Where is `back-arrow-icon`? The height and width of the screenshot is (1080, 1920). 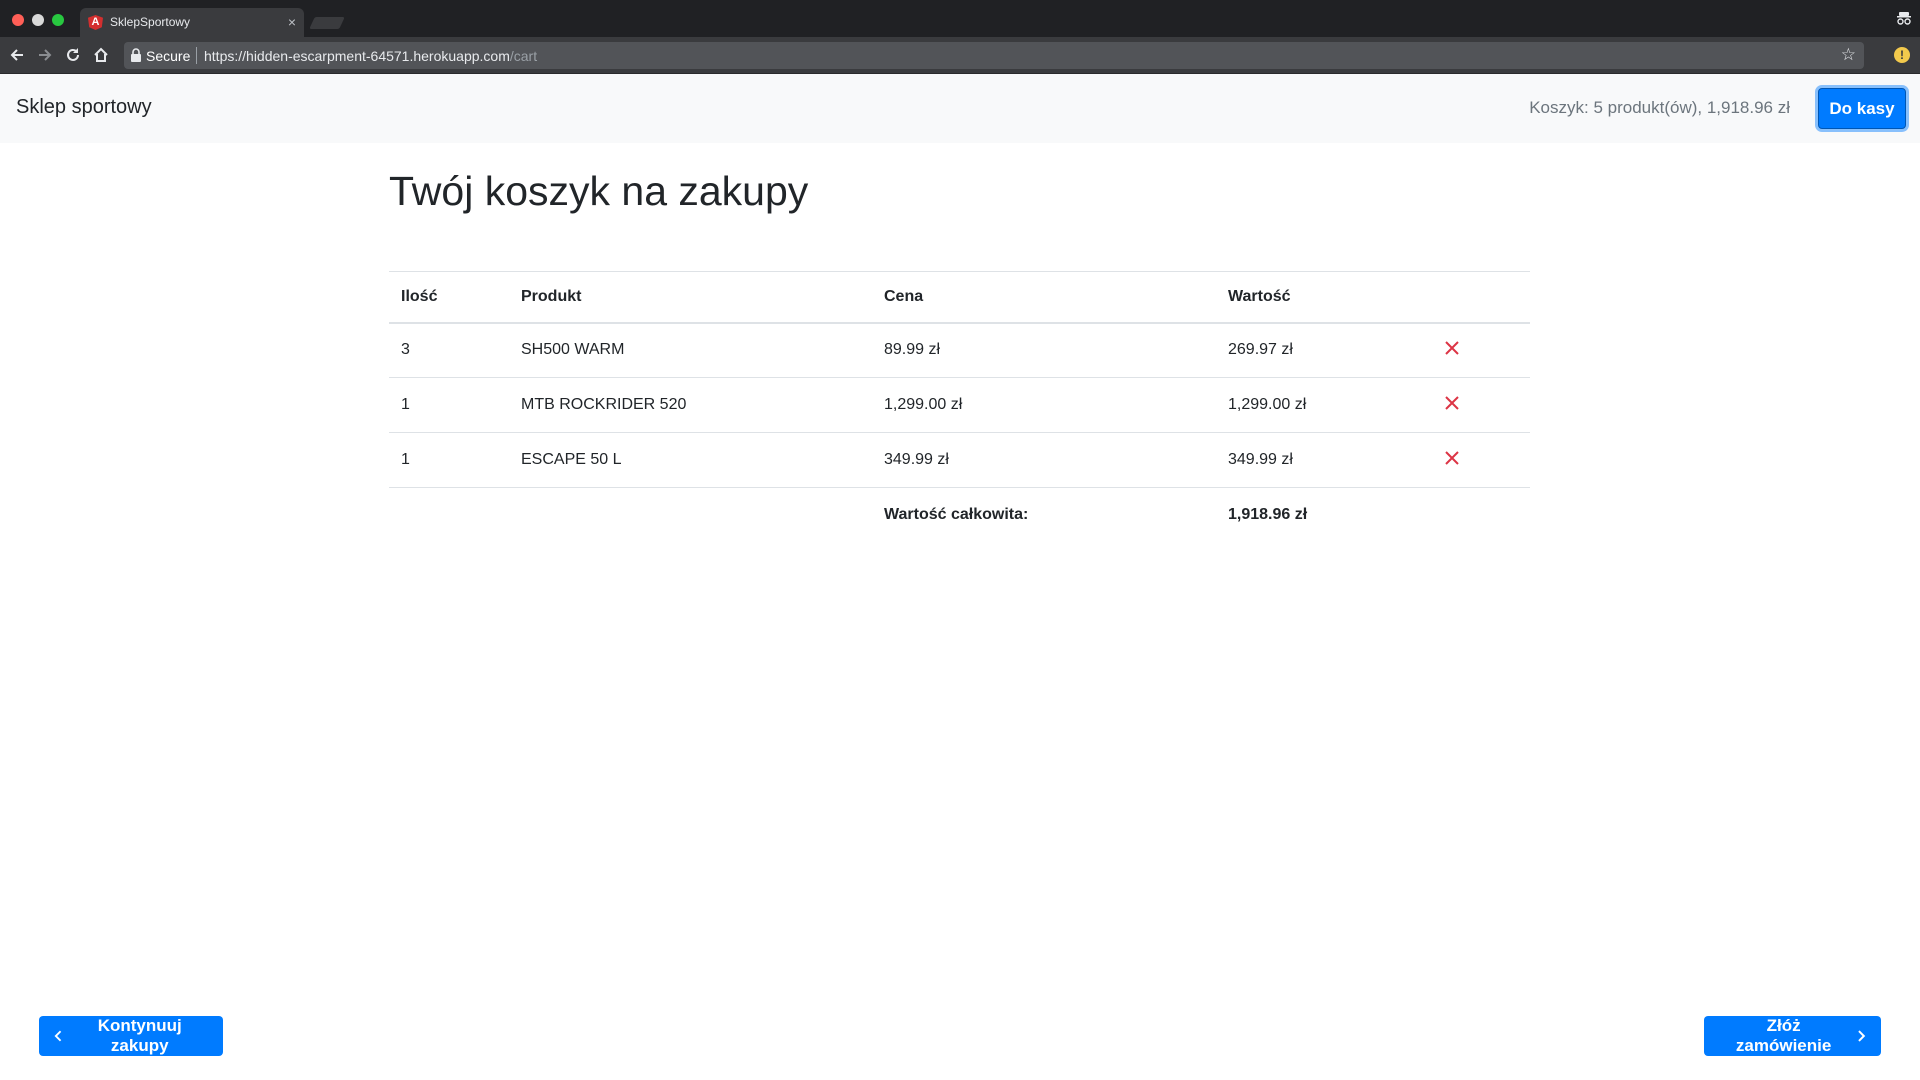
back-arrow-icon is located at coordinates (17, 55).